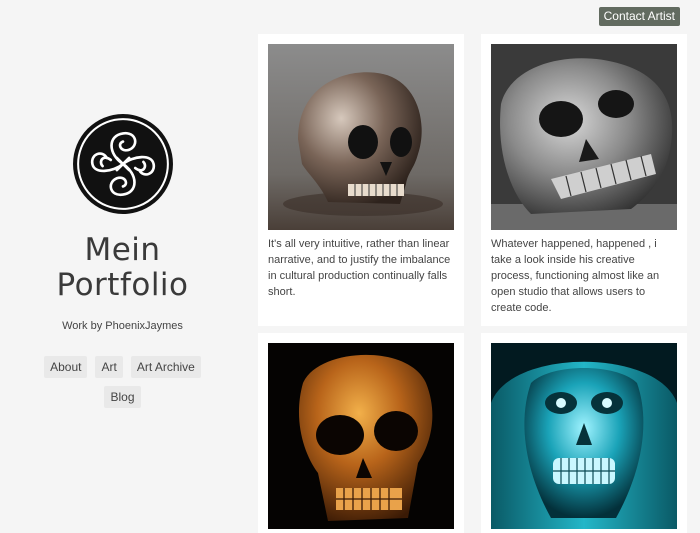 This screenshot has height=533, width=700. I want to click on logo-icon, so click(123, 164).